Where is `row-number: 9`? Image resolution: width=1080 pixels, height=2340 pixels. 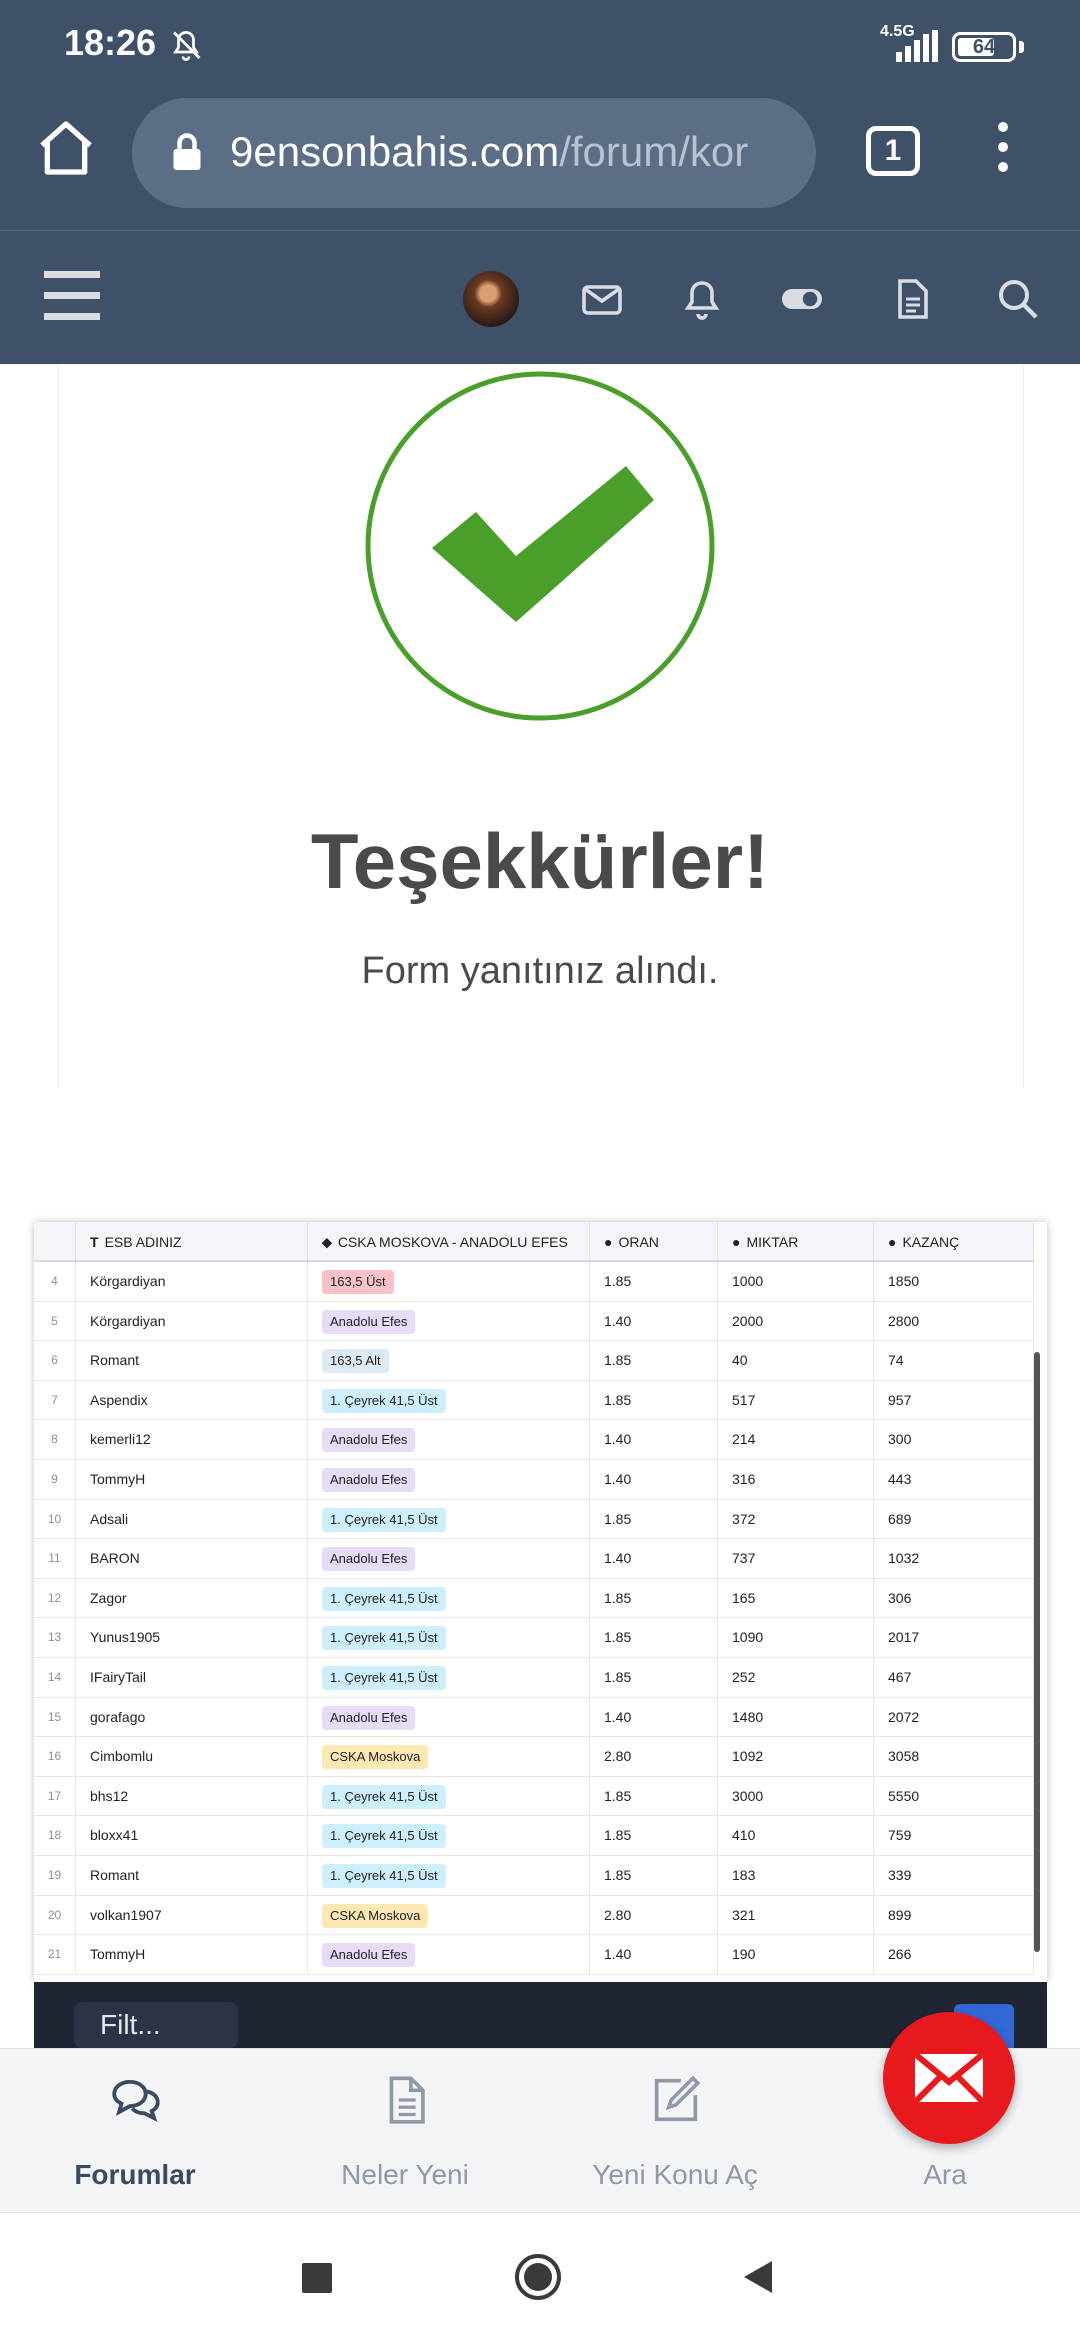 row-number: 9 is located at coordinates (55, 1479).